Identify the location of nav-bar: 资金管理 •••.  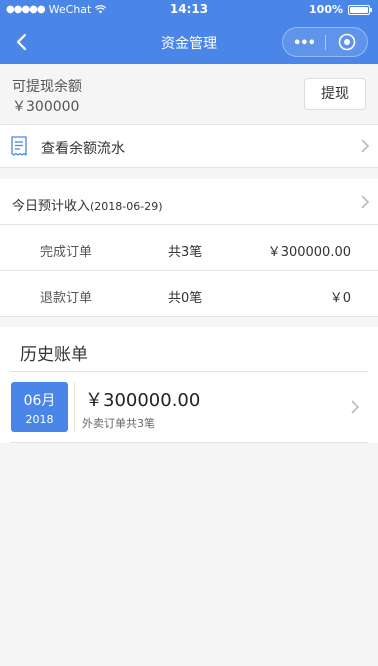
(189, 42).